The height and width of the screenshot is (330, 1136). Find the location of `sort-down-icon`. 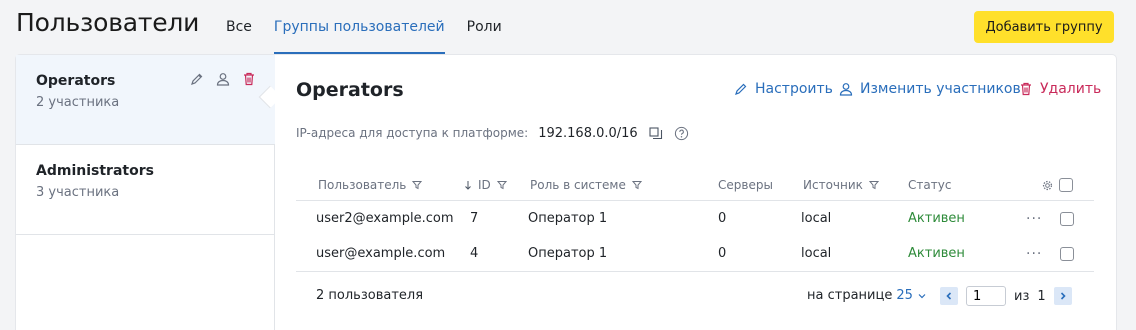

sort-down-icon is located at coordinates (468, 185).